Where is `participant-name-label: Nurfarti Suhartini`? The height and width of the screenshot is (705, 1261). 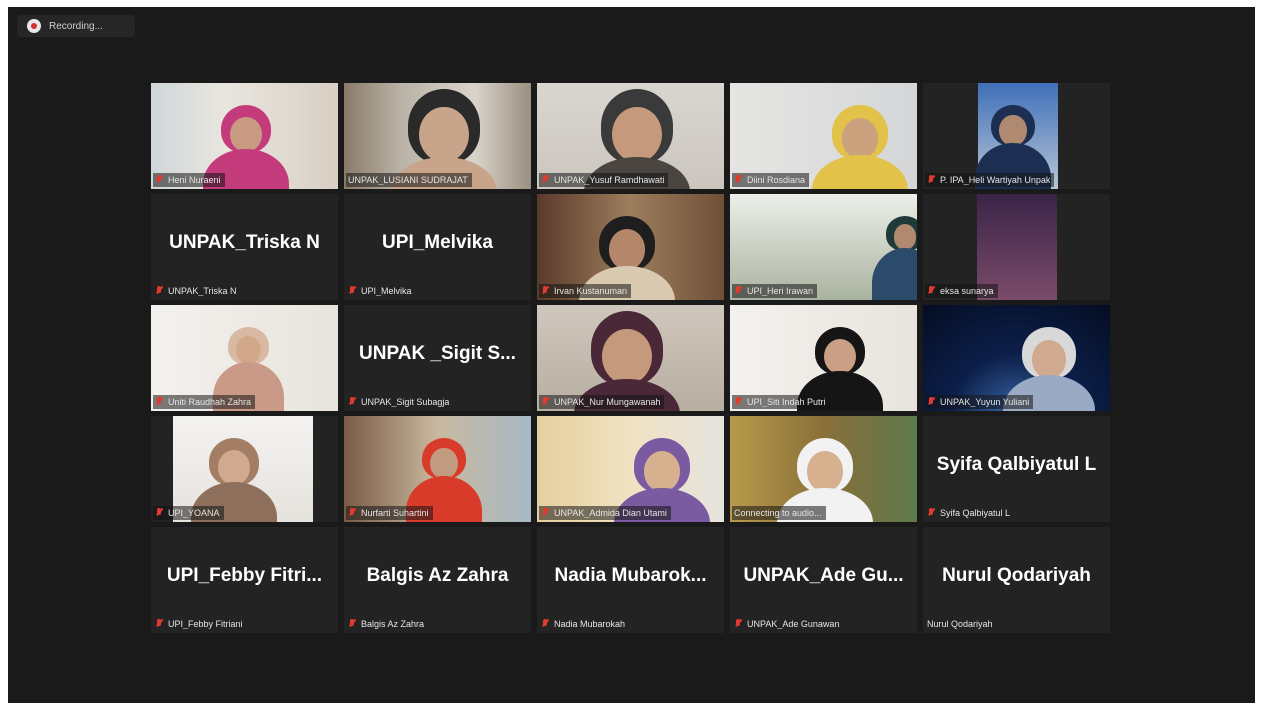
participant-name-label: Nurfarti Suhartini is located at coordinates (389, 513).